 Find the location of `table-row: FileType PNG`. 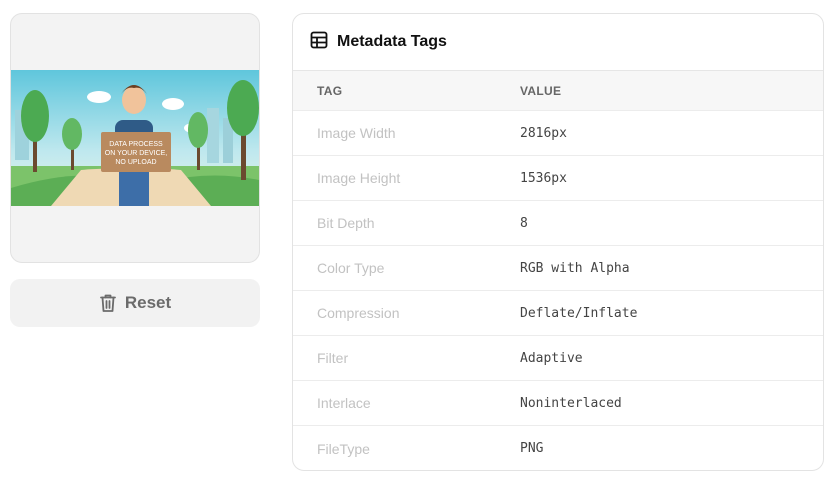

table-row: FileType PNG is located at coordinates (558, 448).